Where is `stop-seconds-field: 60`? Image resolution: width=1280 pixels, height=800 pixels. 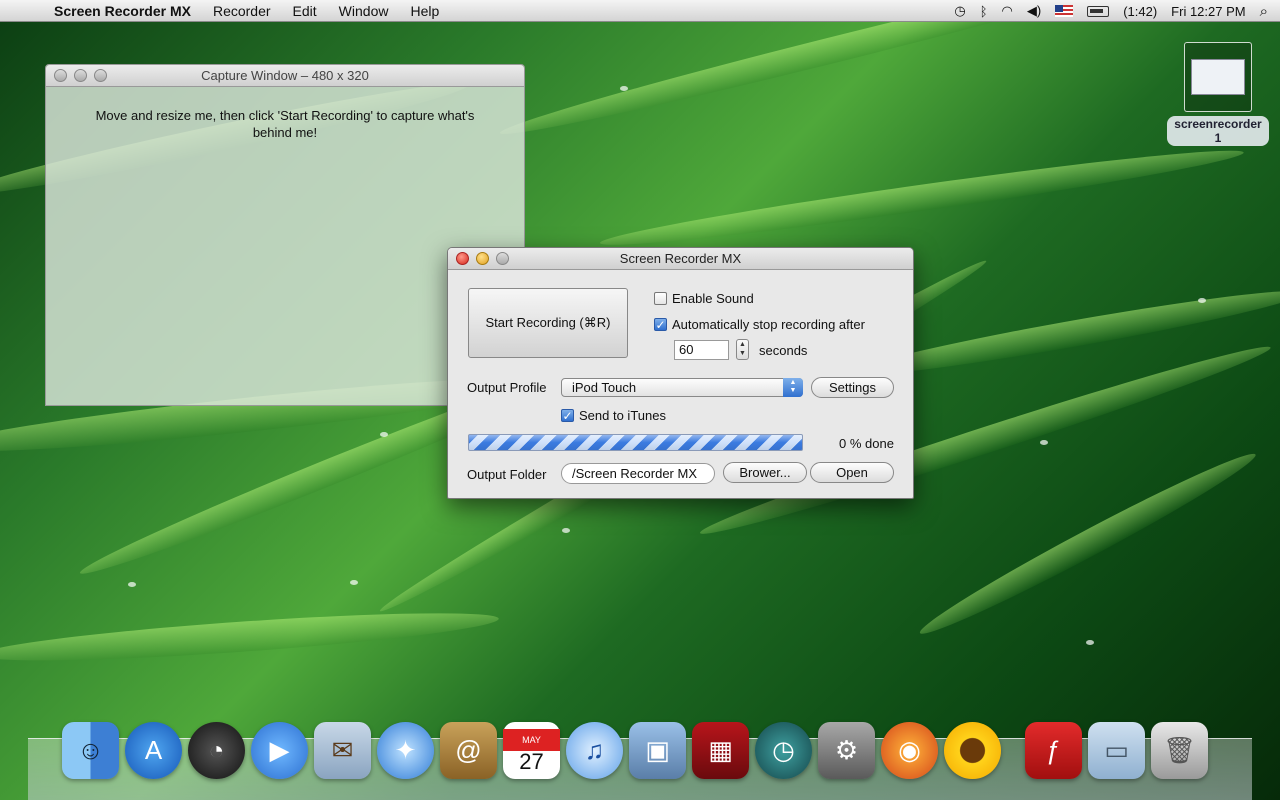 stop-seconds-field: 60 is located at coordinates (701, 350).